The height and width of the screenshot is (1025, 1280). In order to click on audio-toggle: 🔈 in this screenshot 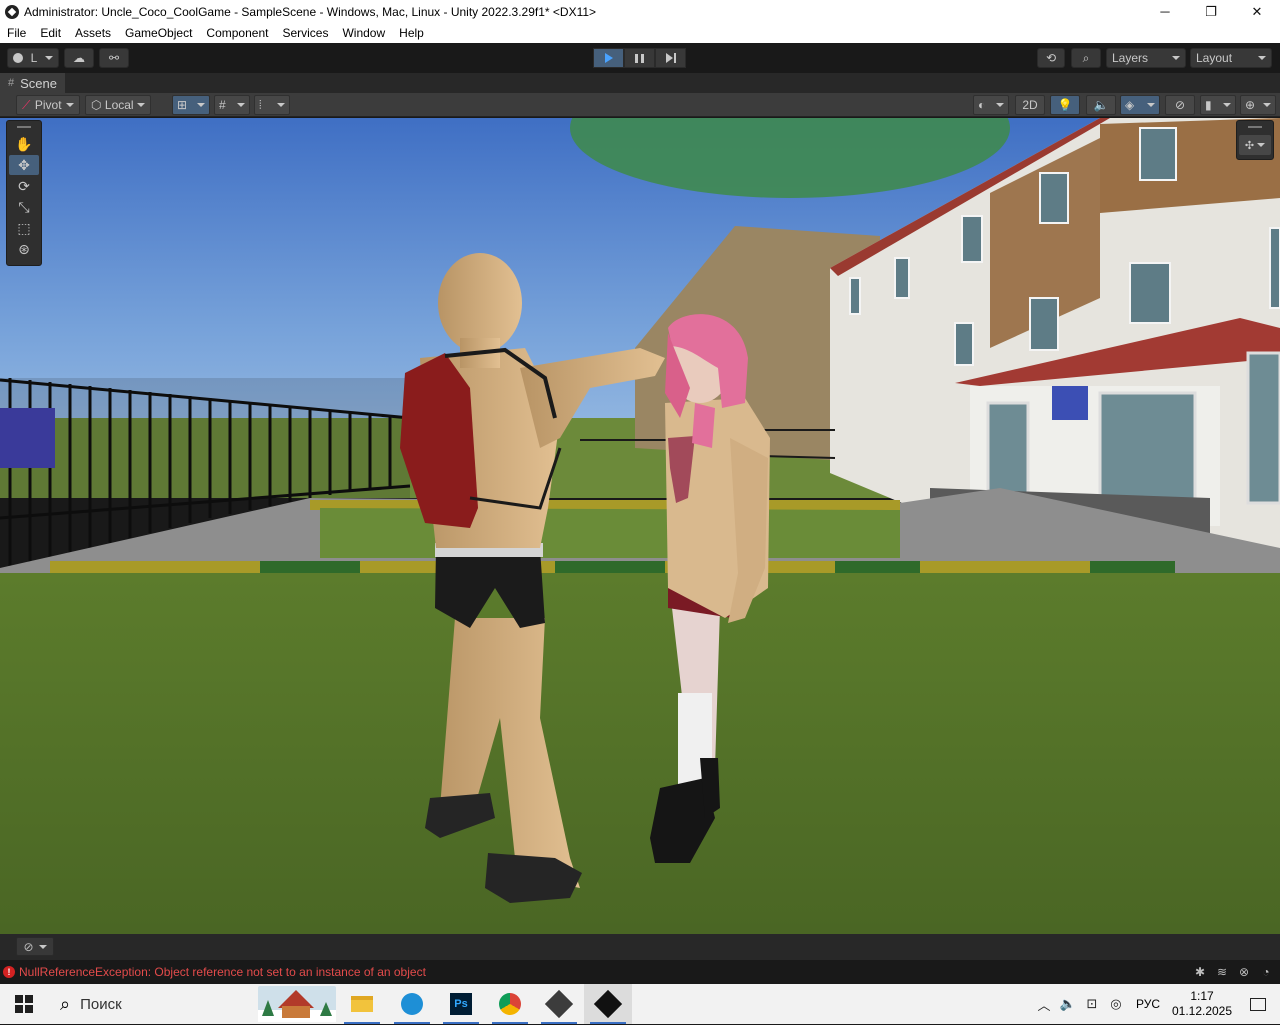, I will do `click(1101, 105)`.